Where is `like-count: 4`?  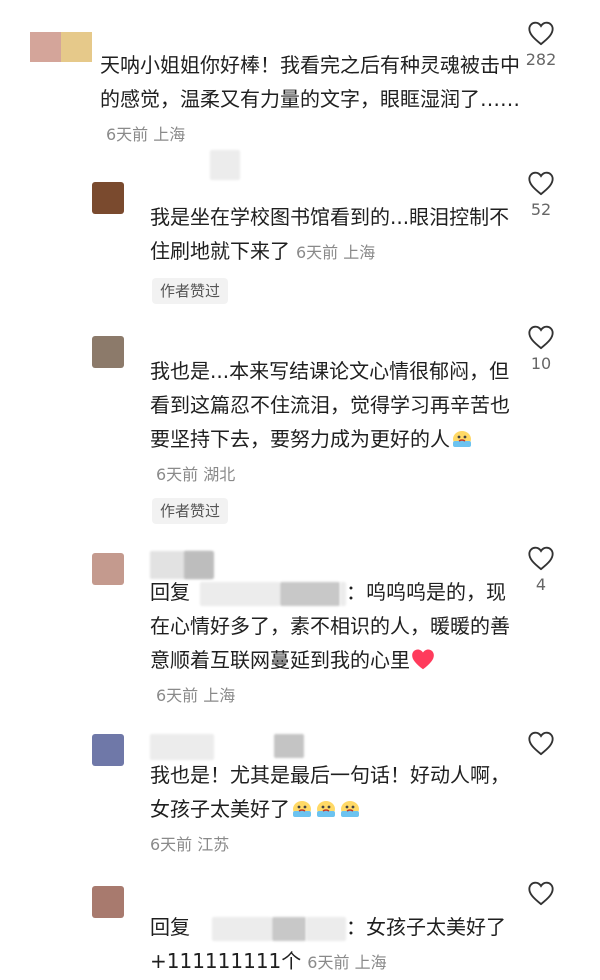
like-count: 4 is located at coordinates (541, 584).